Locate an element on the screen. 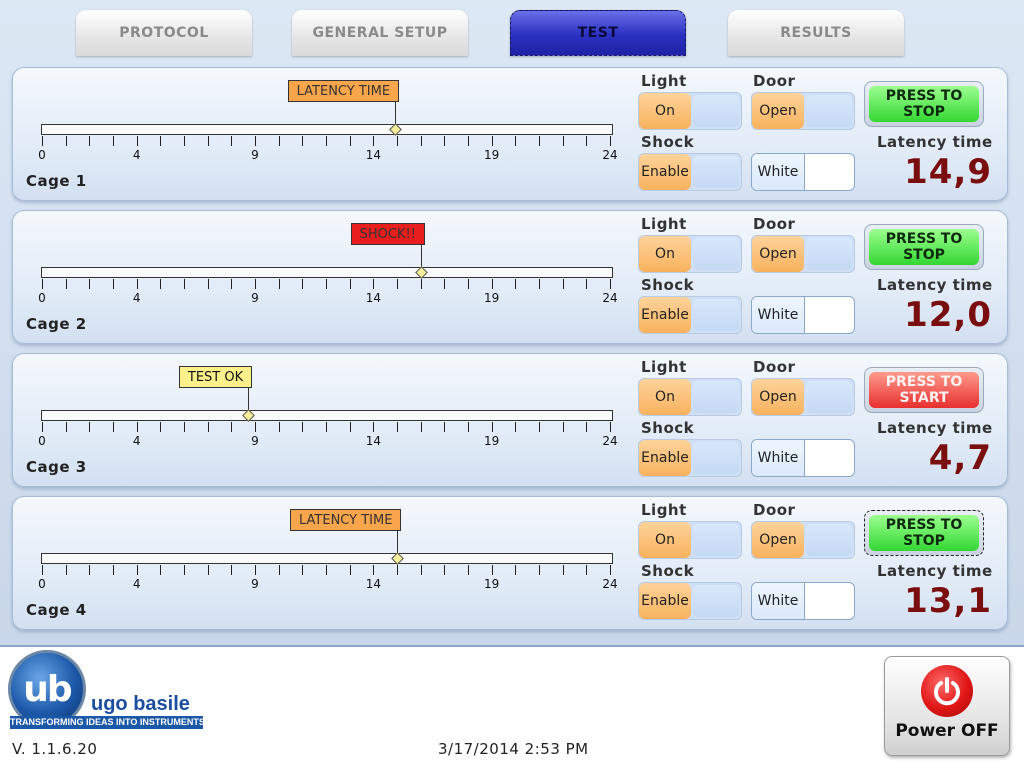  button-line2: STOP is located at coordinates (924, 255).